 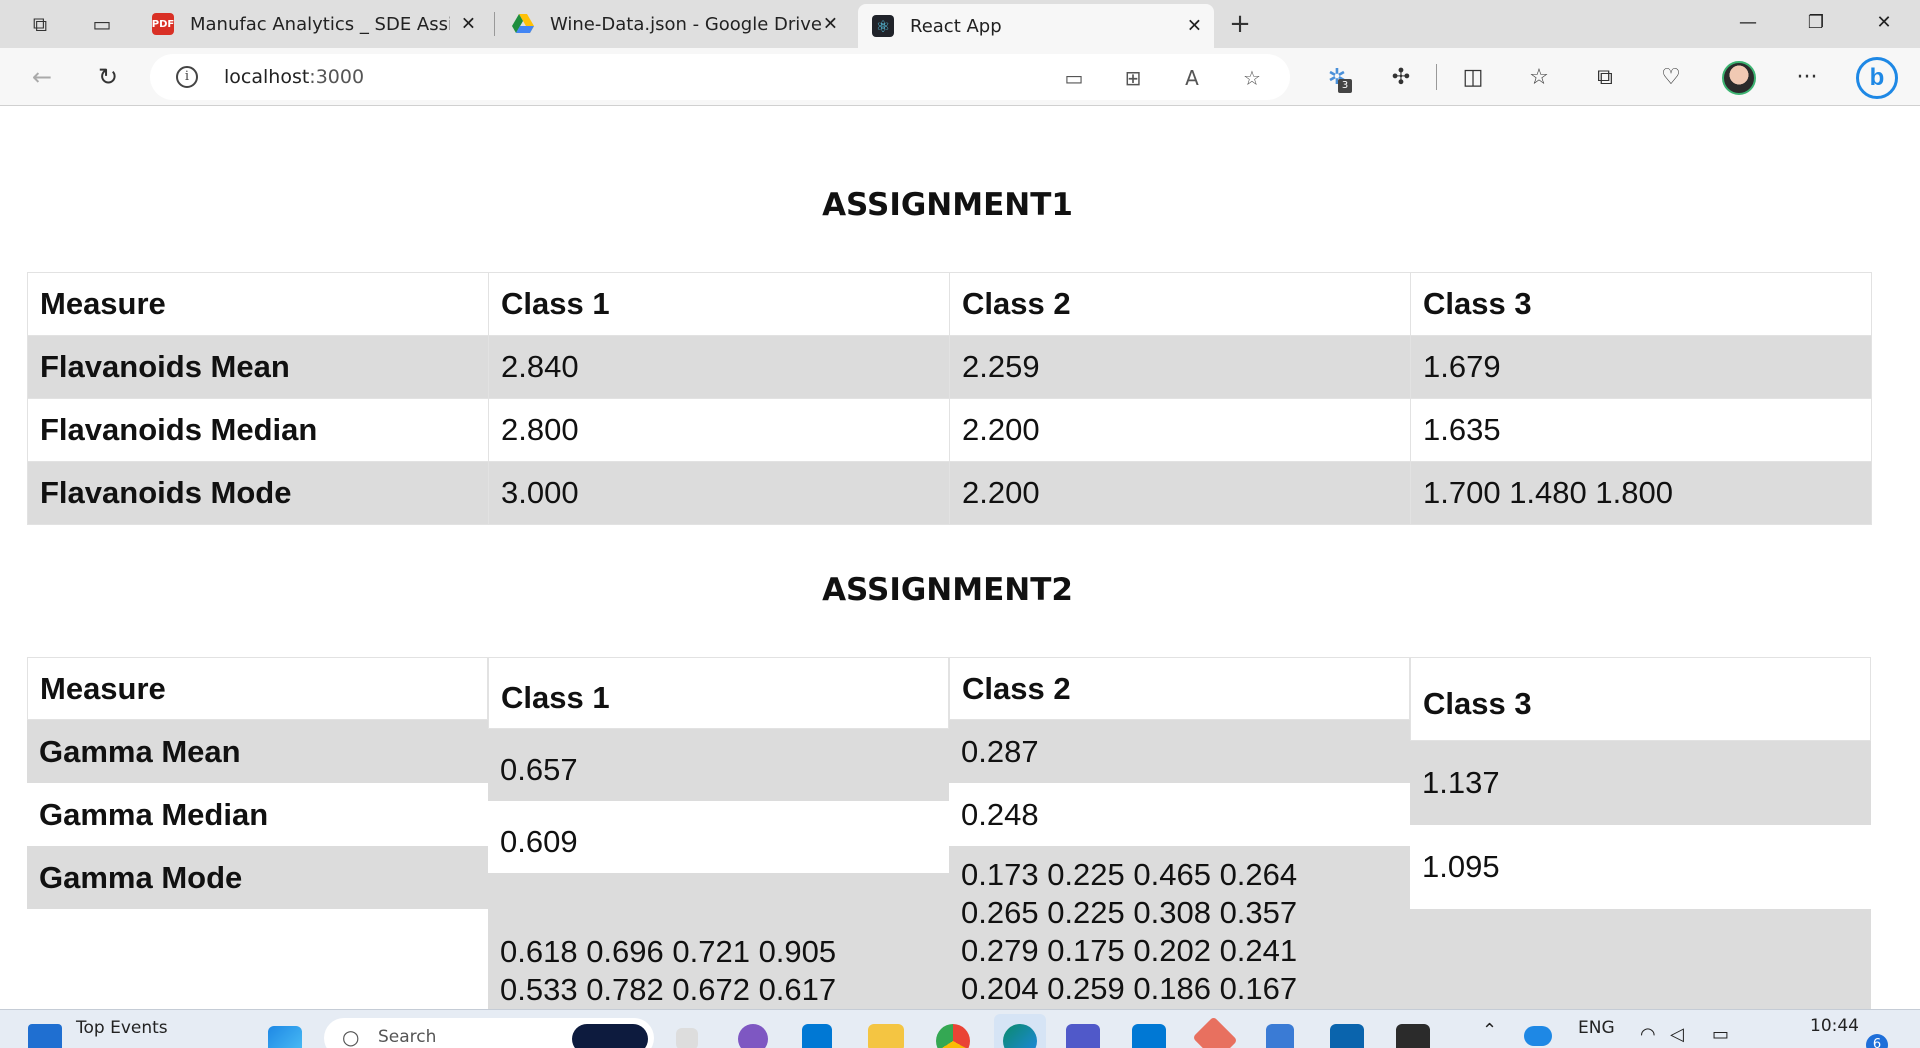 What do you see at coordinates (947, 590) in the screenshot?
I see `assignment2-heading: ASSIGNMENT2` at bounding box center [947, 590].